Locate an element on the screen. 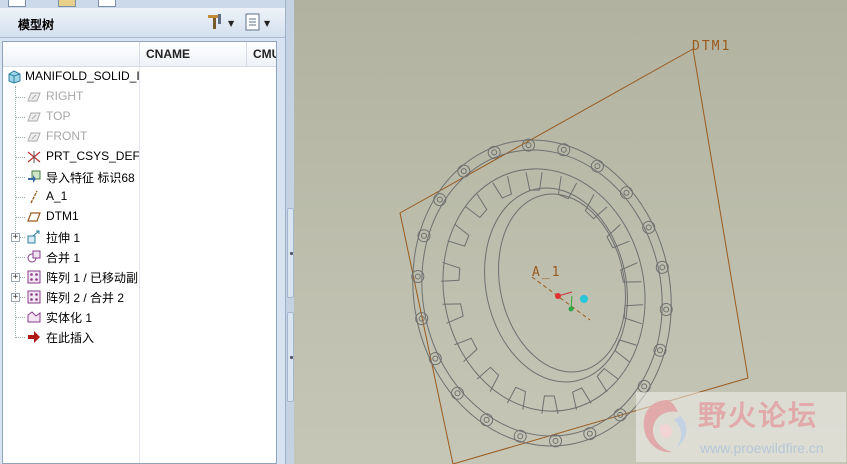 The image size is (847, 464). tree-item-label: TOP is located at coordinates (58, 116).